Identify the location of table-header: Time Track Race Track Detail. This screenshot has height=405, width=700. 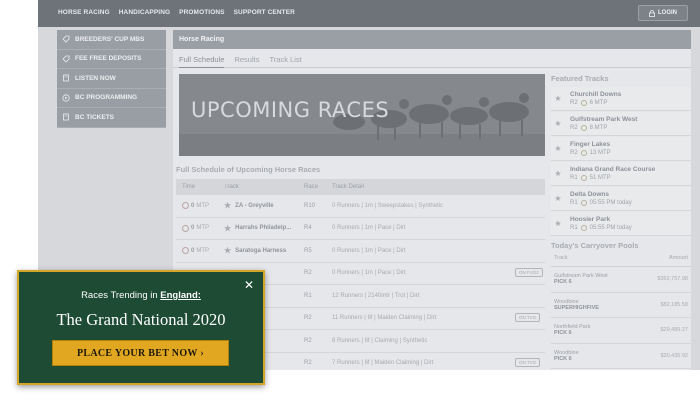
(360, 187).